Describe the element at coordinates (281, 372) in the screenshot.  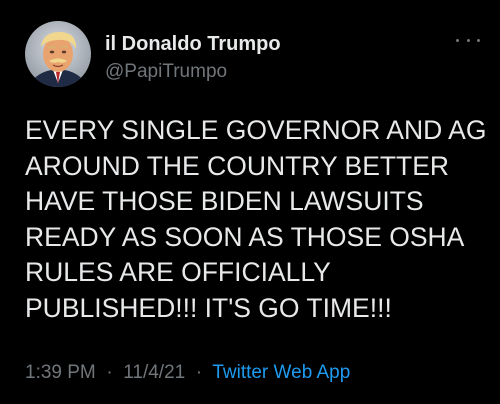
I see `tweet-source-link: Twitter Web App` at that location.